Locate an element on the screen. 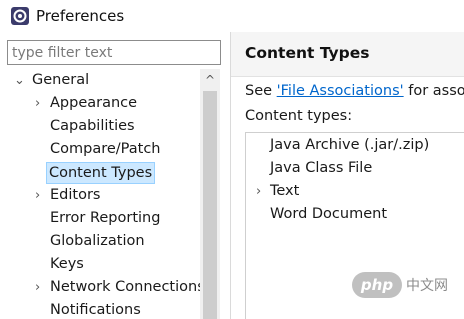  tree-item-capabilities: Capabilities is located at coordinates (92, 126).